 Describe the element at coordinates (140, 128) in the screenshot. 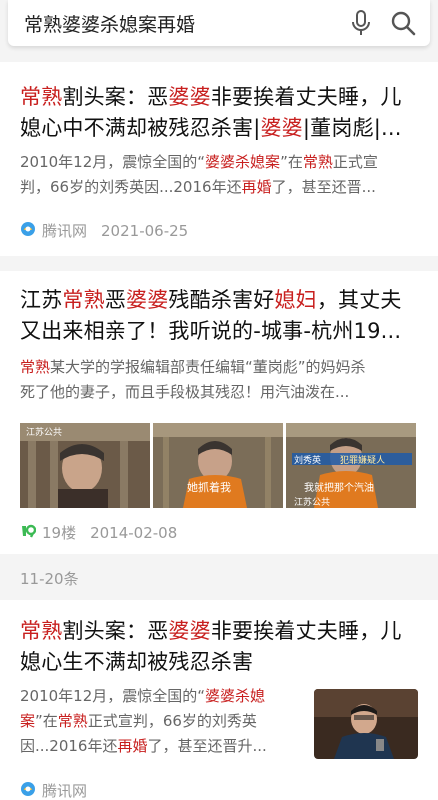

I see `title-text: 媳心中不满却被残忍杀害|` at that location.